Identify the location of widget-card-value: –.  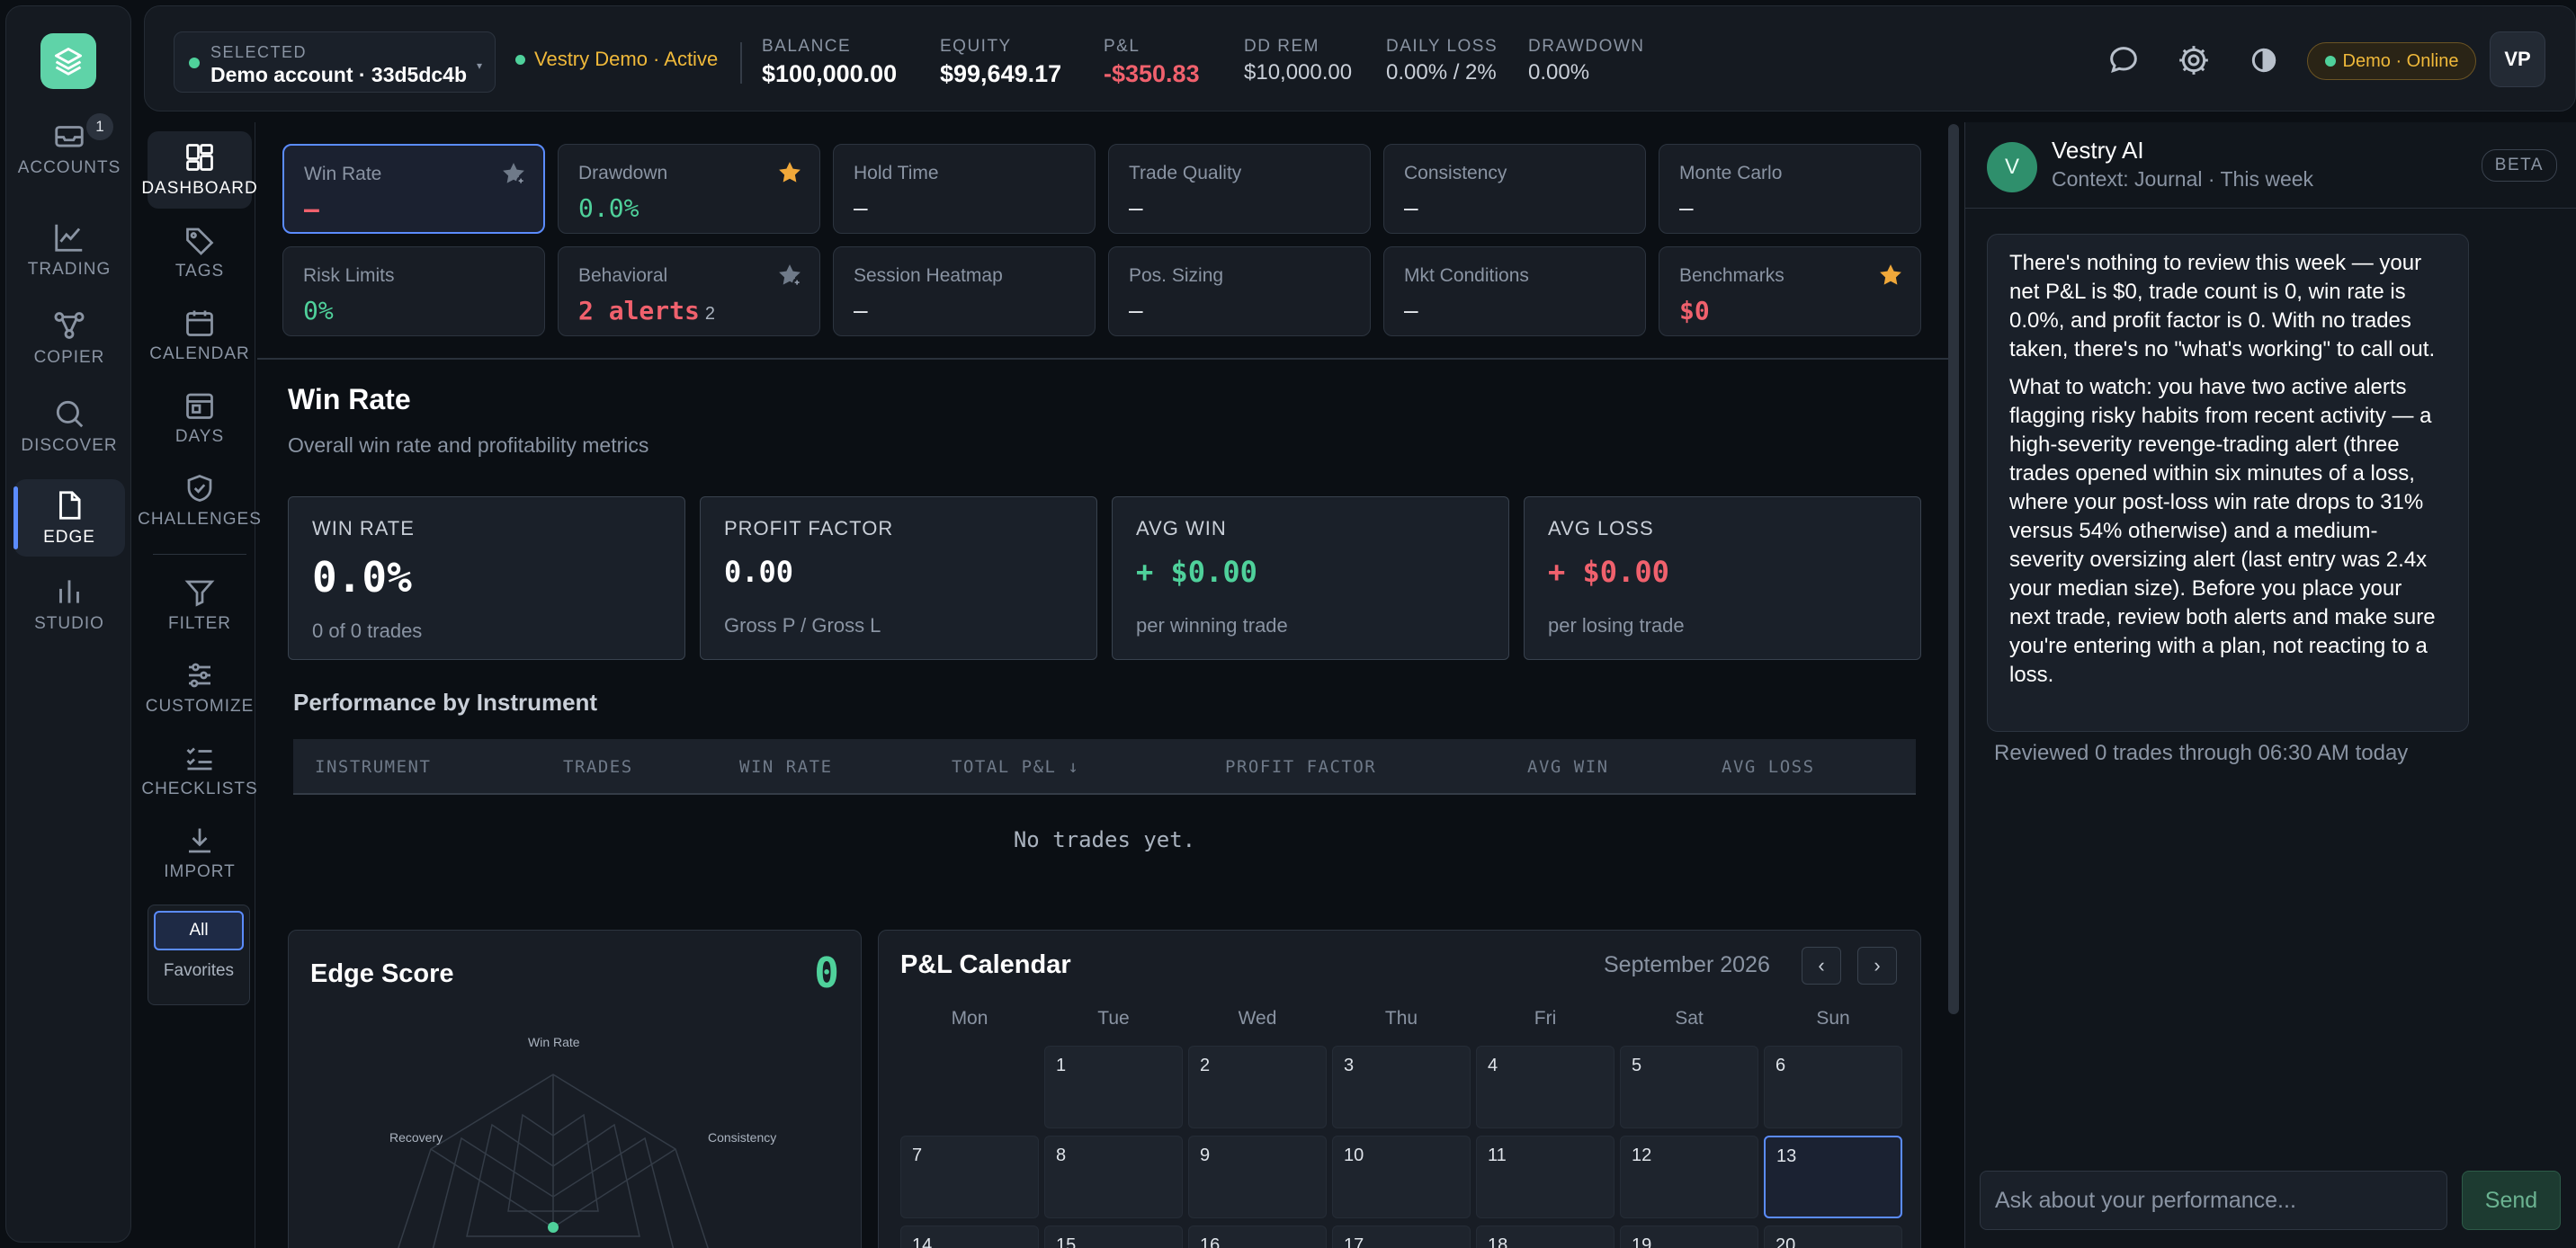
(1411, 310).